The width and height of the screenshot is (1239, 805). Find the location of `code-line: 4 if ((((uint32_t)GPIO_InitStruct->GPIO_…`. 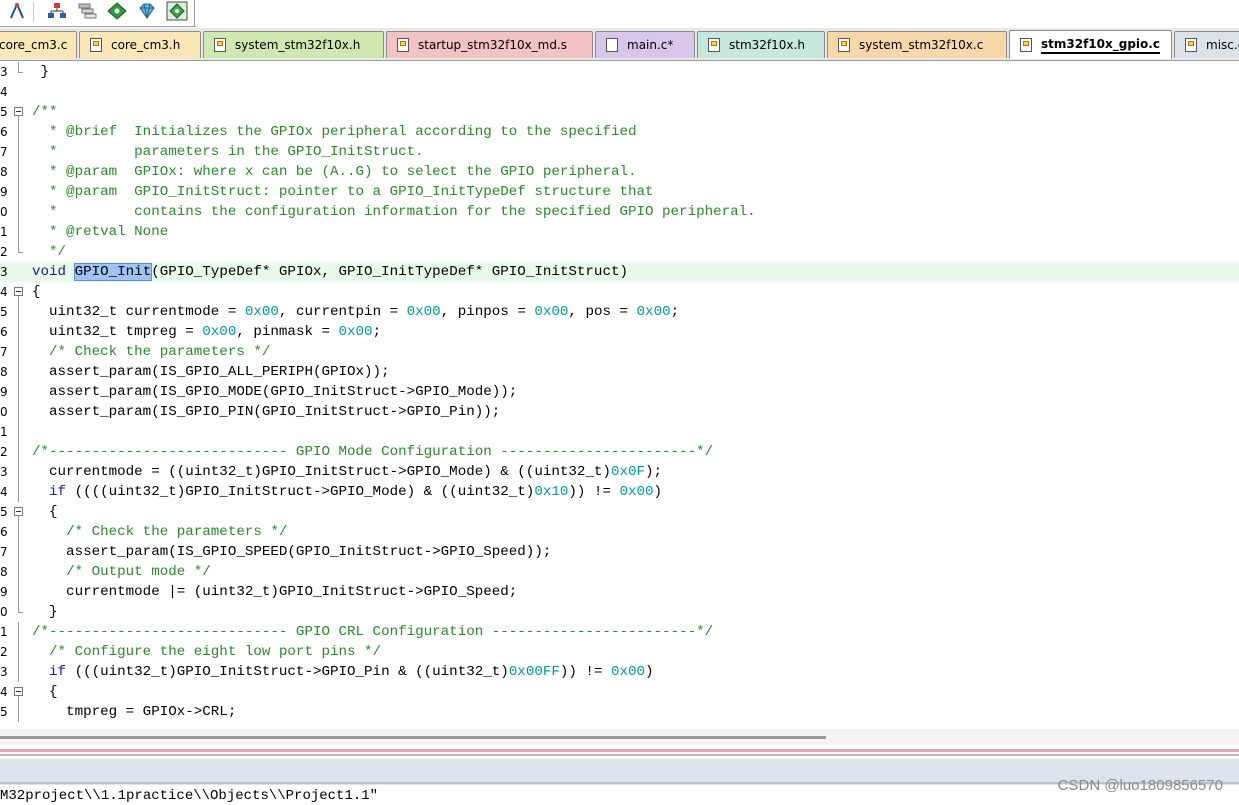

code-line: 4 if ((((uint32_t)GPIO_InitStruct->GPIO_… is located at coordinates (619, 492).